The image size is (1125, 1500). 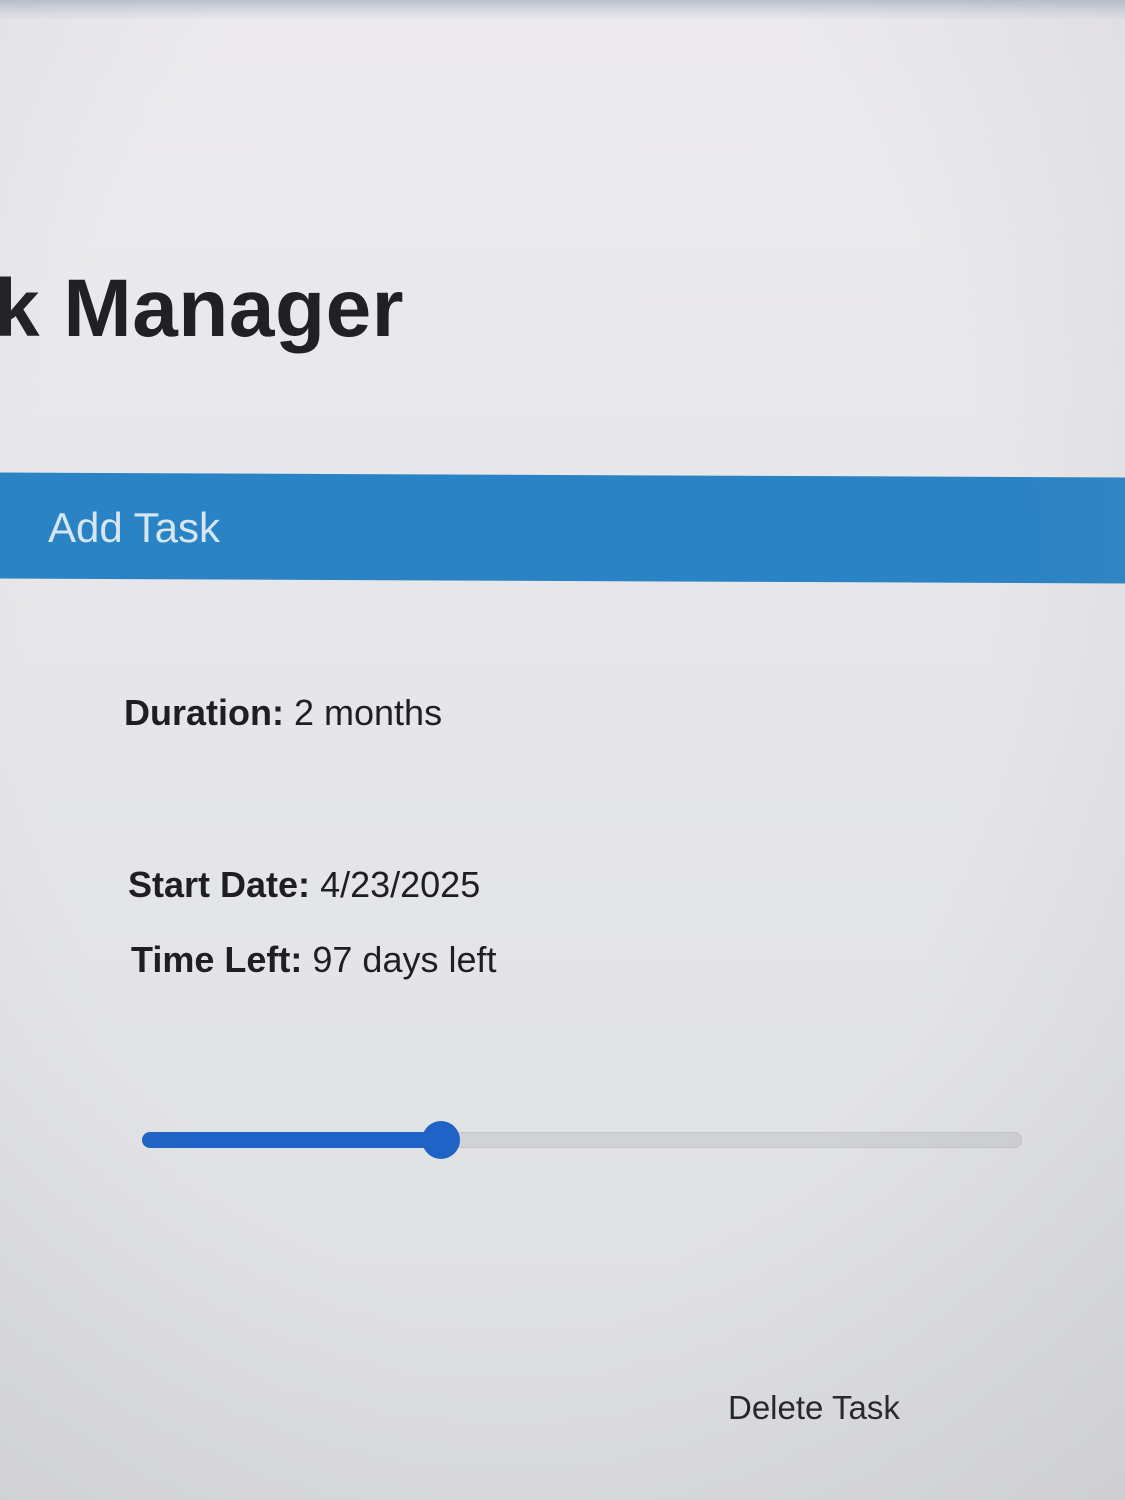 What do you see at coordinates (217, 959) in the screenshot?
I see `time-left-label: Time Left:` at bounding box center [217, 959].